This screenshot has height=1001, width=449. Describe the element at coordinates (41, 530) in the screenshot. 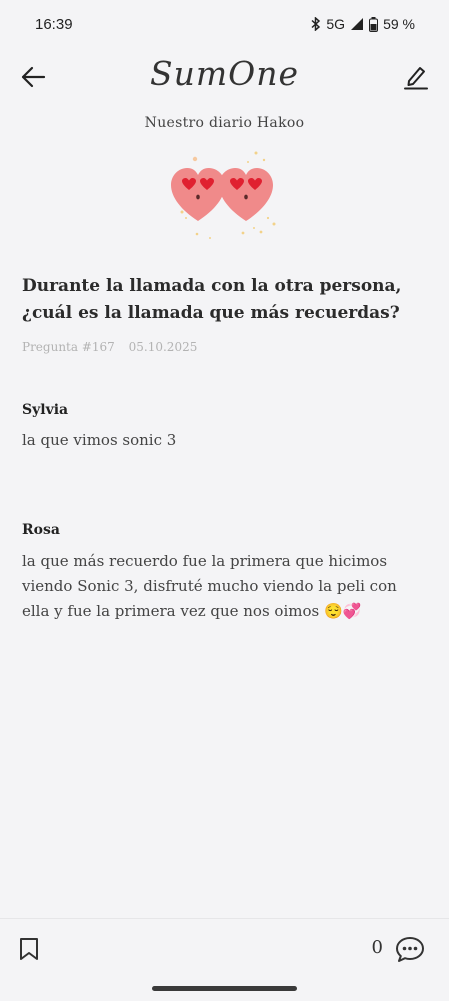

I see `answer-author: Rosa` at that location.